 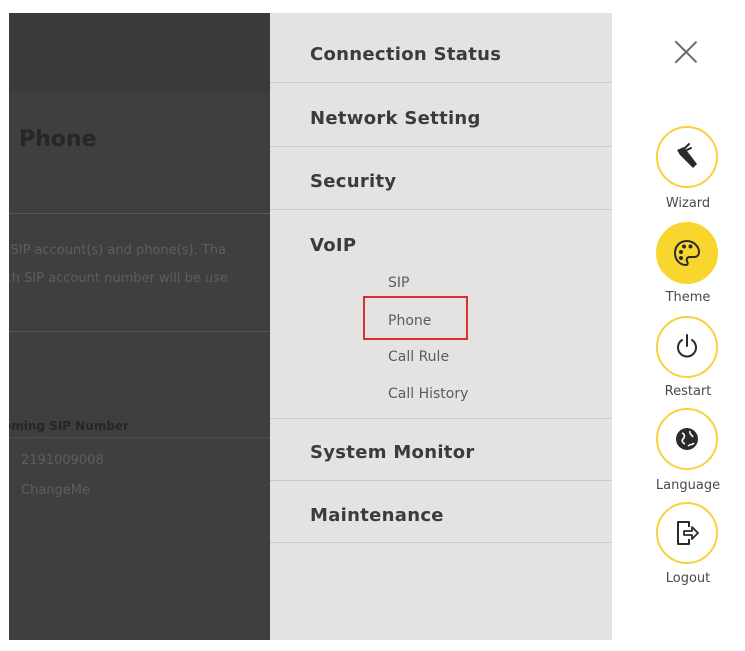 I want to click on restart-button, so click(x=687, y=347).